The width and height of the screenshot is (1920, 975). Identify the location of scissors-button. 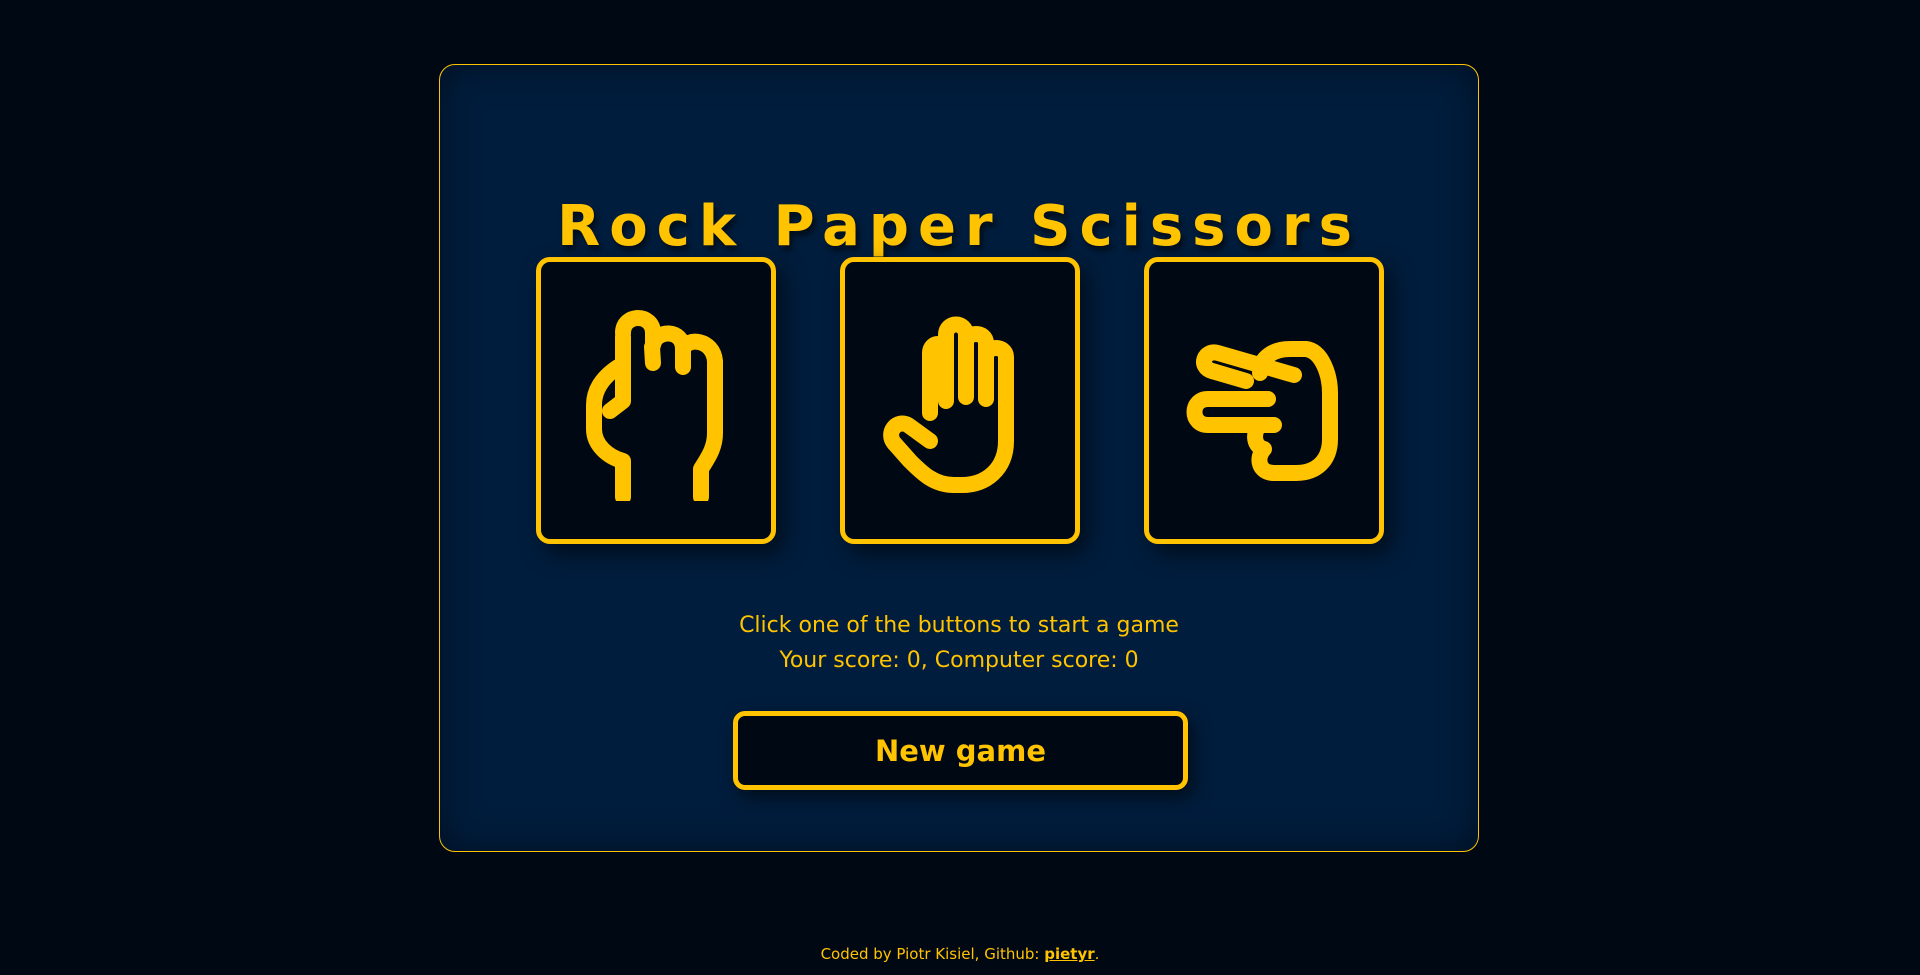
(1264, 400).